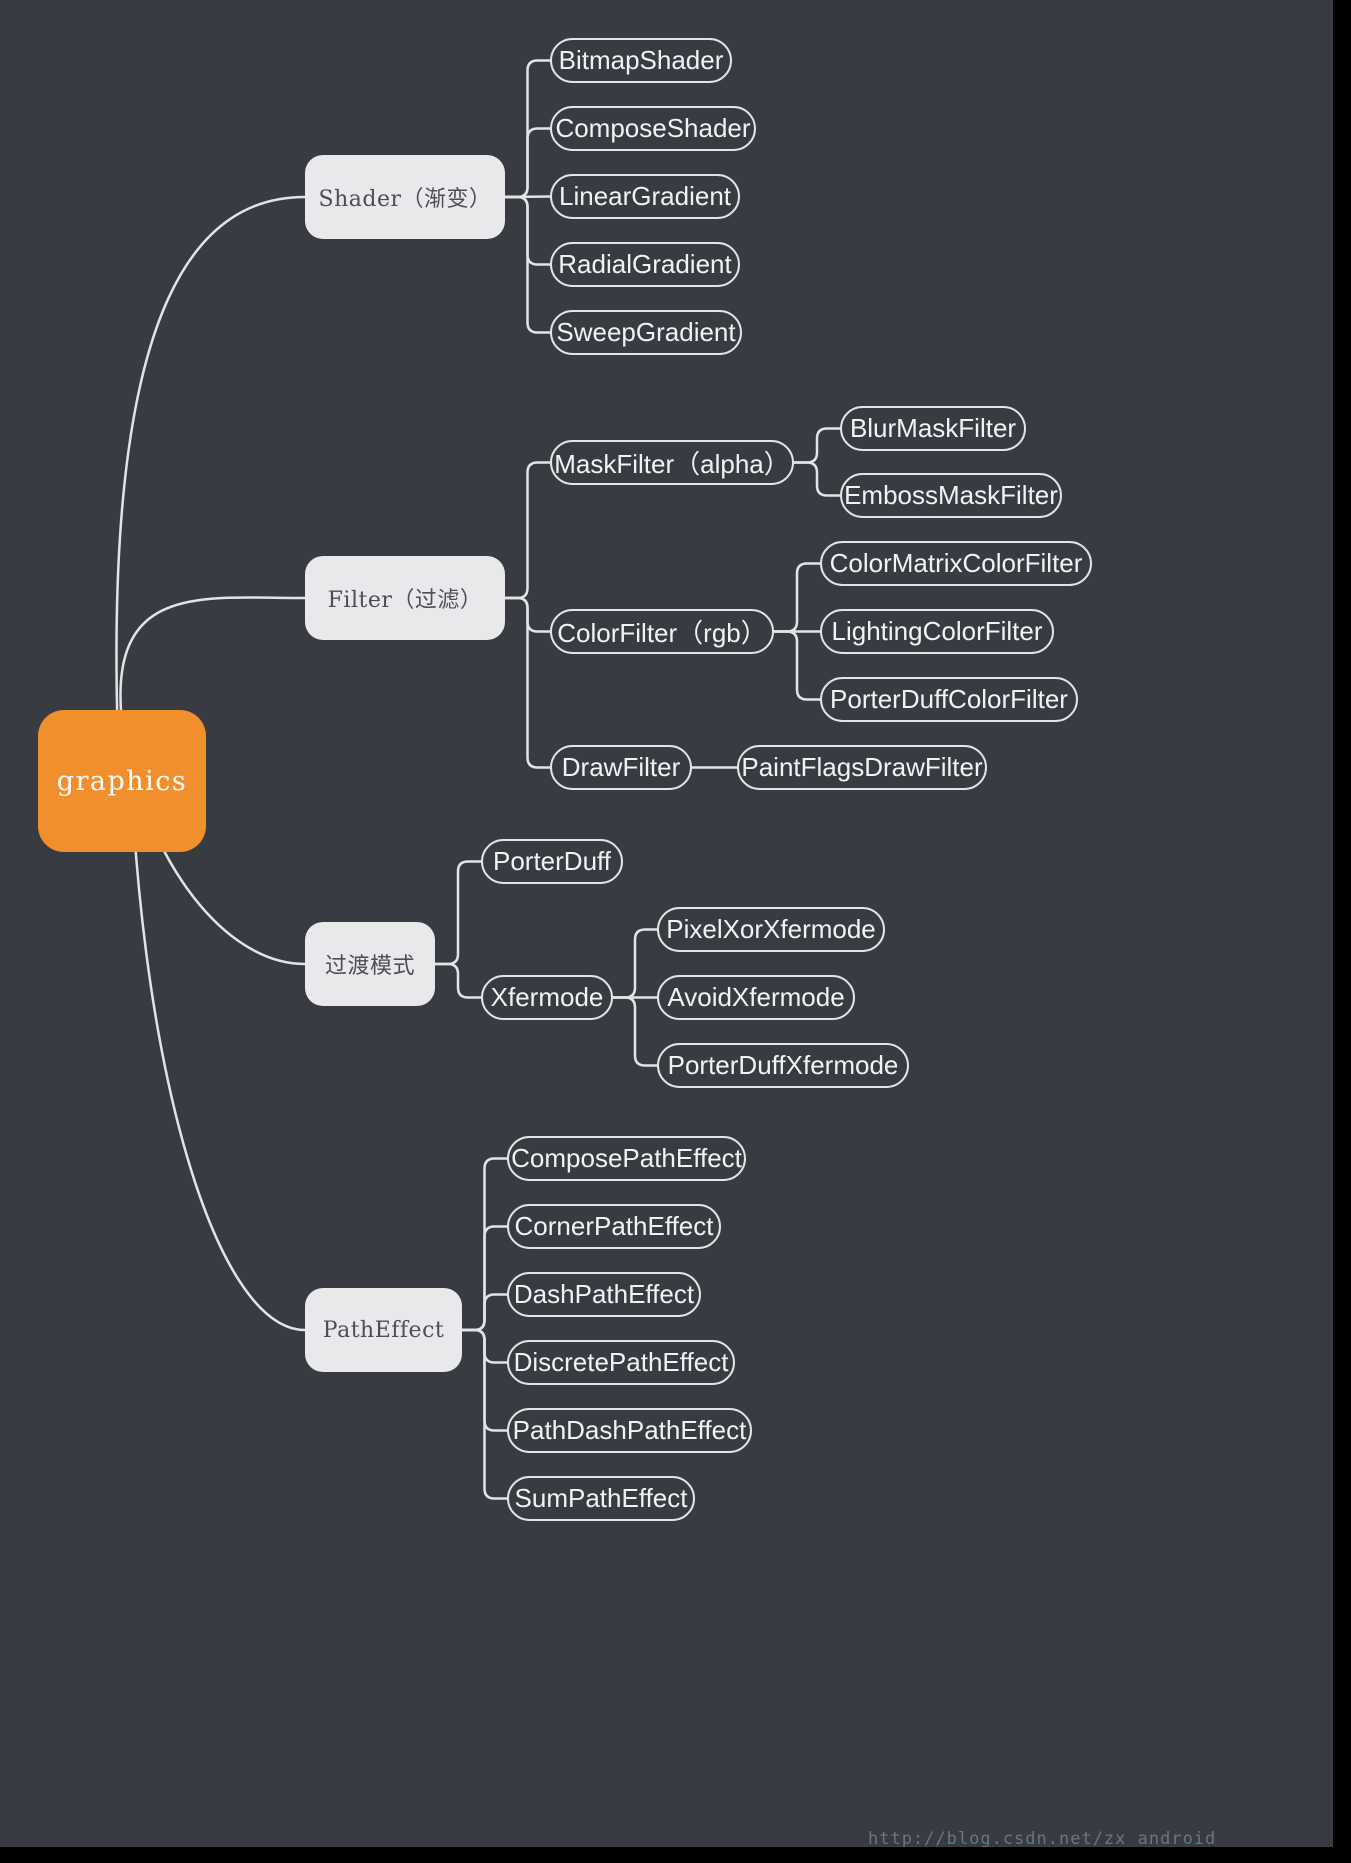 Image resolution: width=1351 pixels, height=1863 pixels. Describe the element at coordinates (405, 197) in the screenshot. I see `branch-node-shader-渐变: Shader（渐变）` at that location.